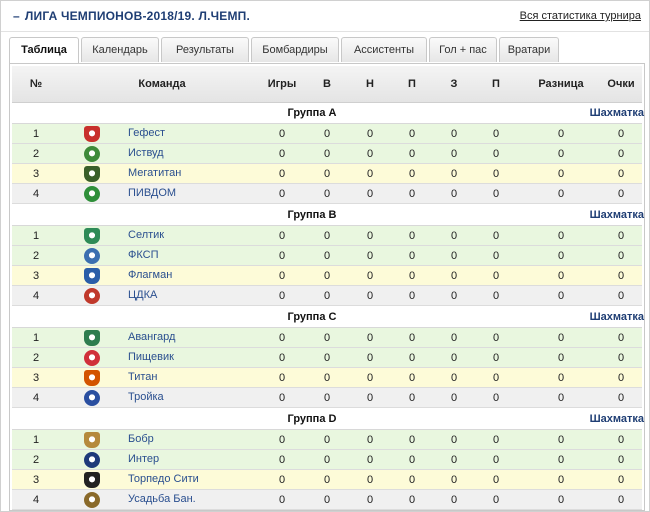  Describe the element at coordinates (92, 338) in the screenshot. I see `avangard-logo-icon` at that location.